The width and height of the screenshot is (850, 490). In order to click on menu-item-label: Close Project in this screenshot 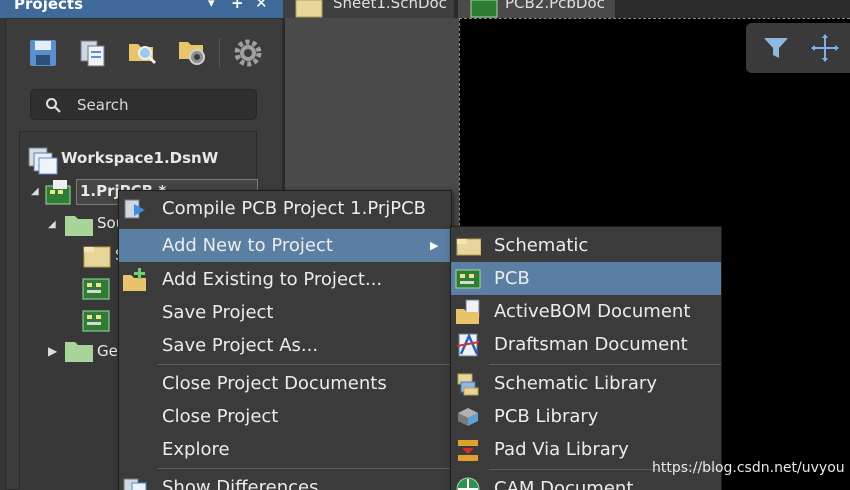, I will do `click(220, 416)`.